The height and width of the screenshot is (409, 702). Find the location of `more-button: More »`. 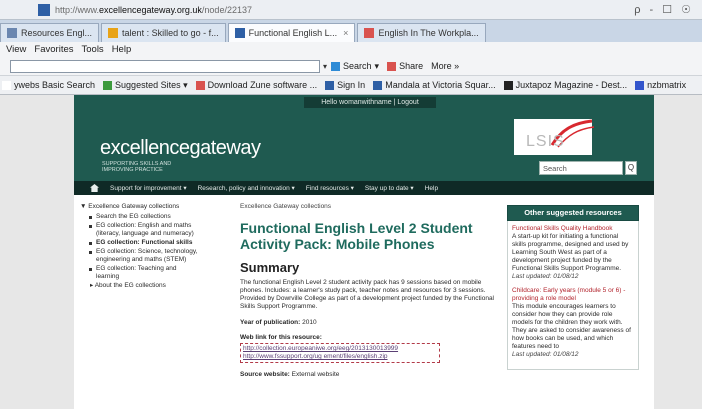

more-button: More » is located at coordinates (445, 66).